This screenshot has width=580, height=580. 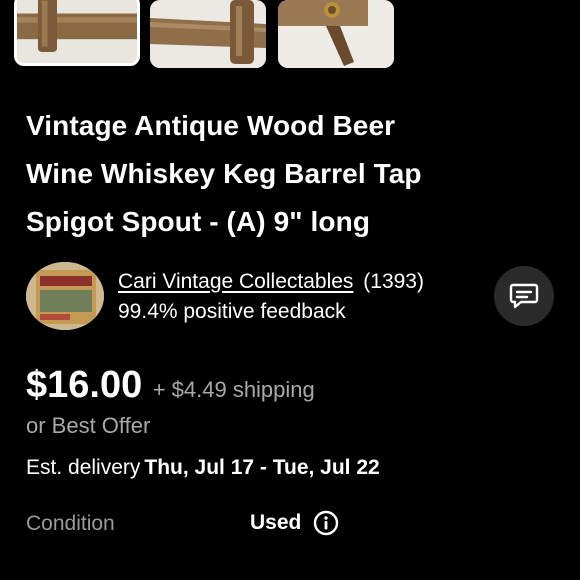 I want to click on best-offer-text: or Best Offer, so click(x=88, y=425).